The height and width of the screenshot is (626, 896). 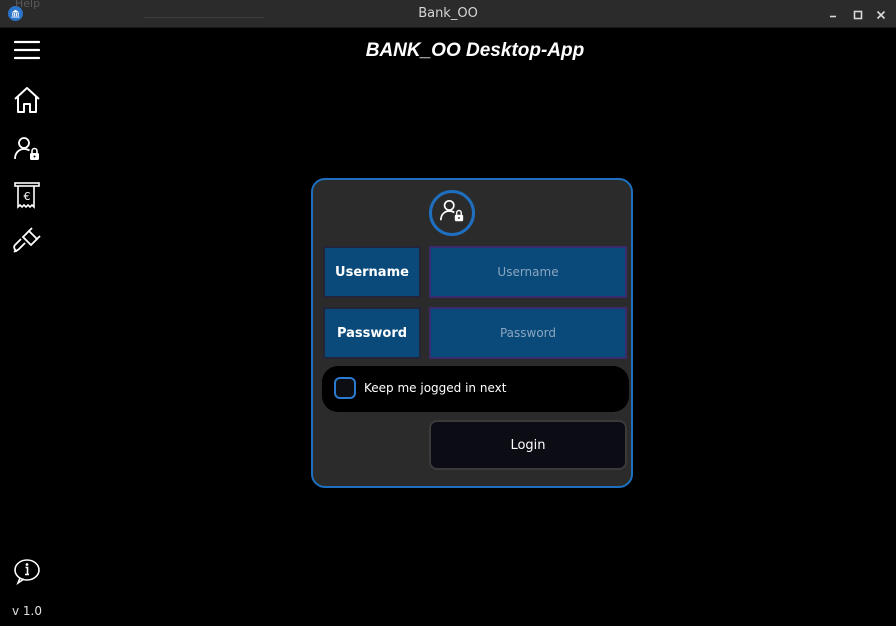 I want to click on close-button, so click(x=881, y=14).